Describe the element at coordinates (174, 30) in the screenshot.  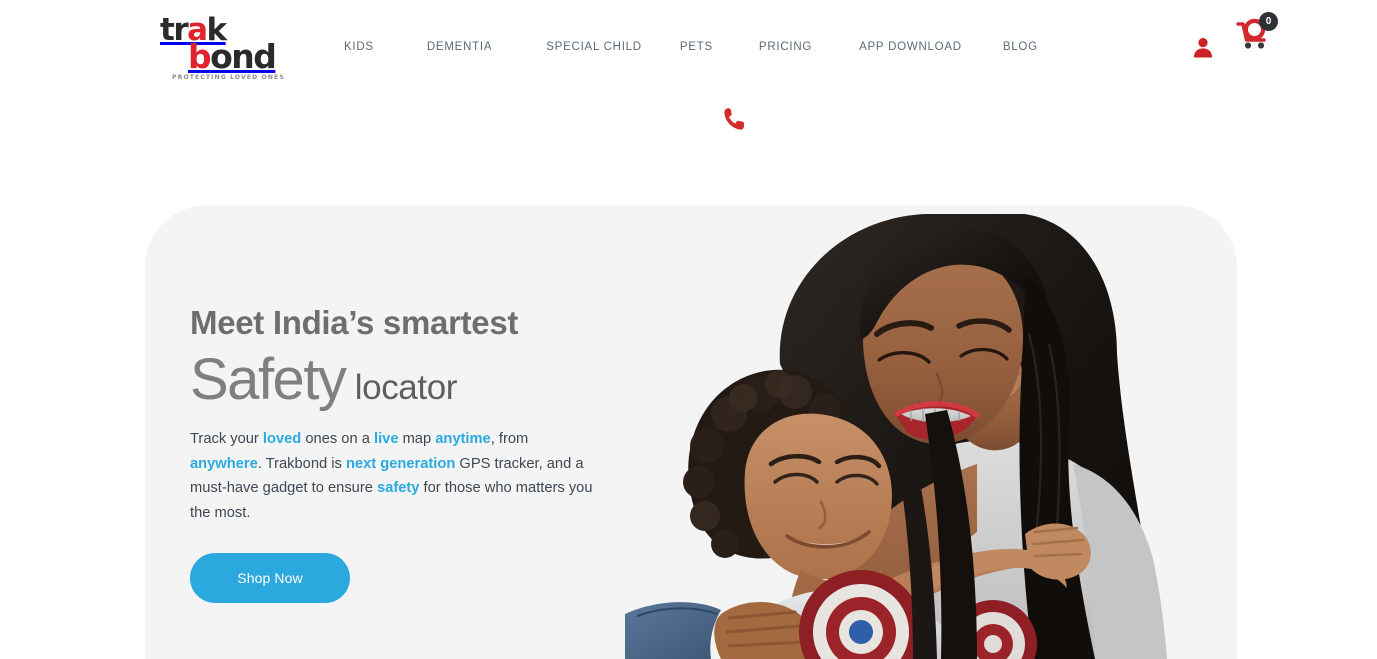
I see `logo-text-tr: tr` at that location.